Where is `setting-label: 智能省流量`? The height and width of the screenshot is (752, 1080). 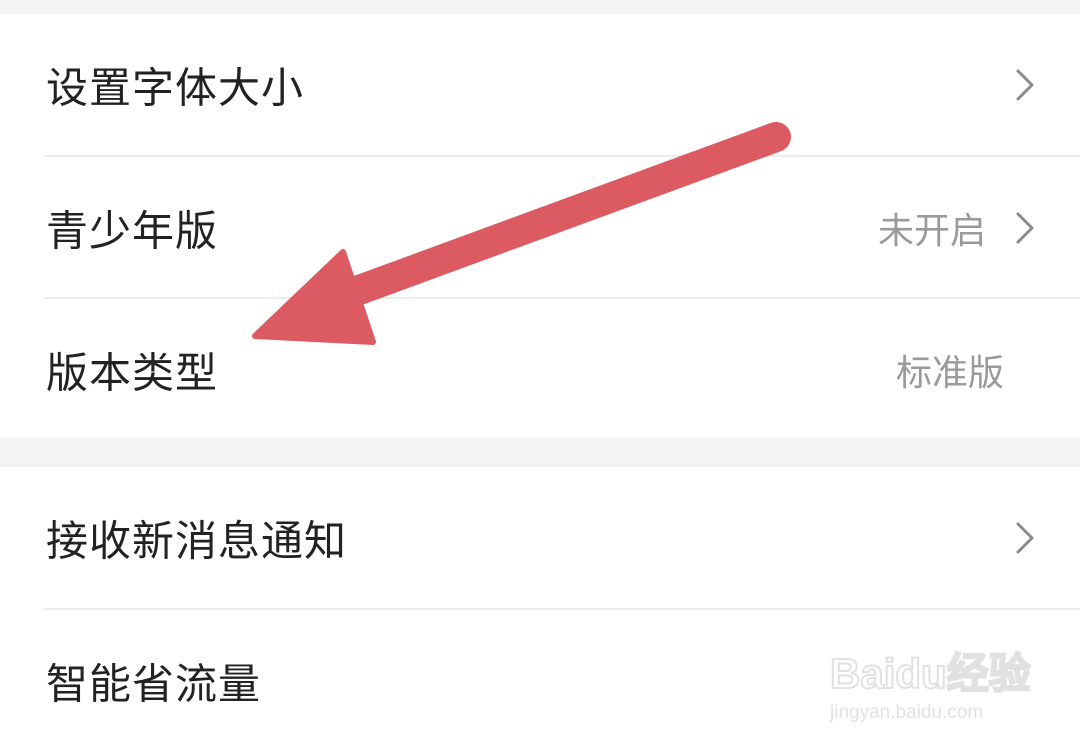 setting-label: 智能省流量 is located at coordinates (154, 684).